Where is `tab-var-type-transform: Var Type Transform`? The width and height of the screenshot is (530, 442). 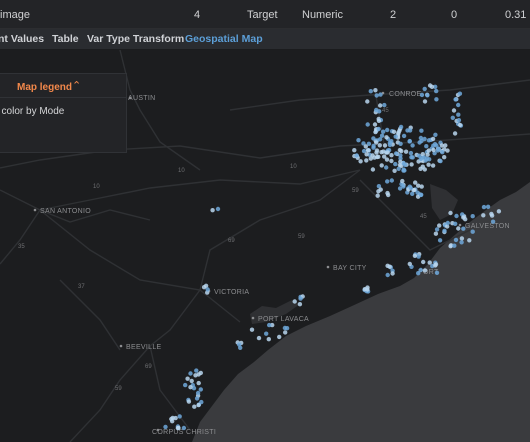 tab-var-type-transform: Var Type Transform is located at coordinates (135, 39).